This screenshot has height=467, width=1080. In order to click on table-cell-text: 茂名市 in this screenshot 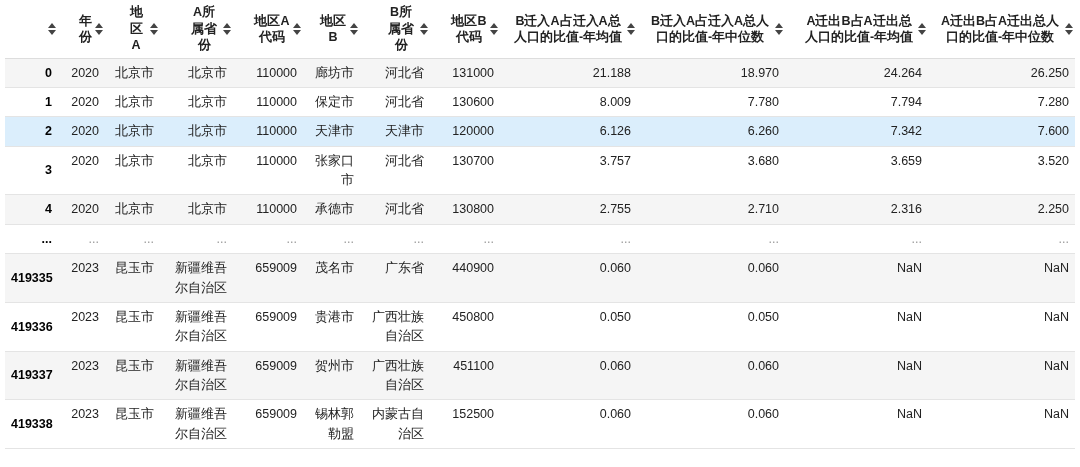, I will do `click(334, 269)`.